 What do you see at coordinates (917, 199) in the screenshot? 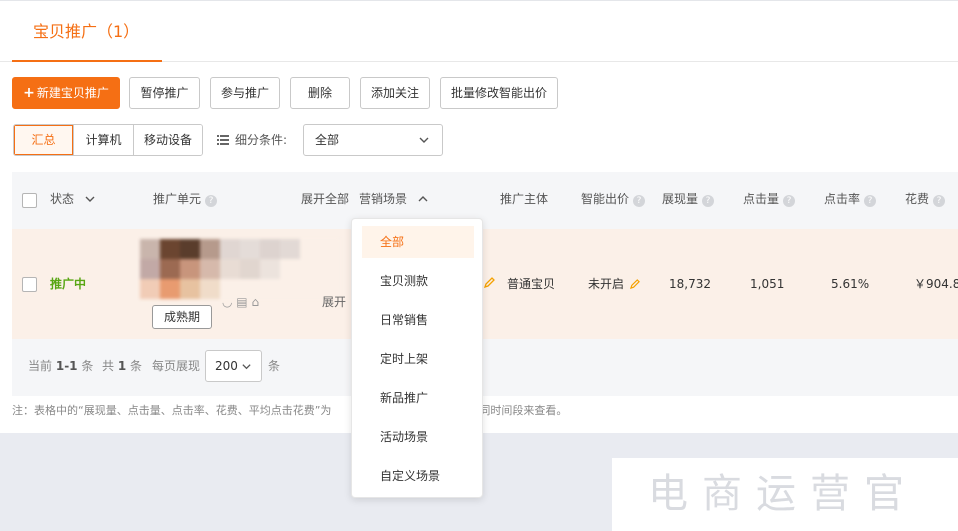
I see `header-cost-label: 花费` at bounding box center [917, 199].